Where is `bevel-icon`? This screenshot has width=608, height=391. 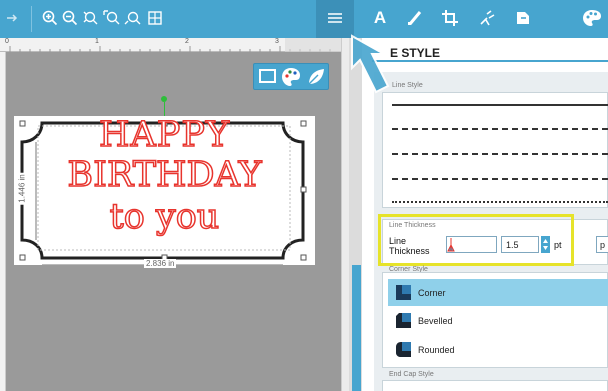
bevel-icon is located at coordinates (403, 320).